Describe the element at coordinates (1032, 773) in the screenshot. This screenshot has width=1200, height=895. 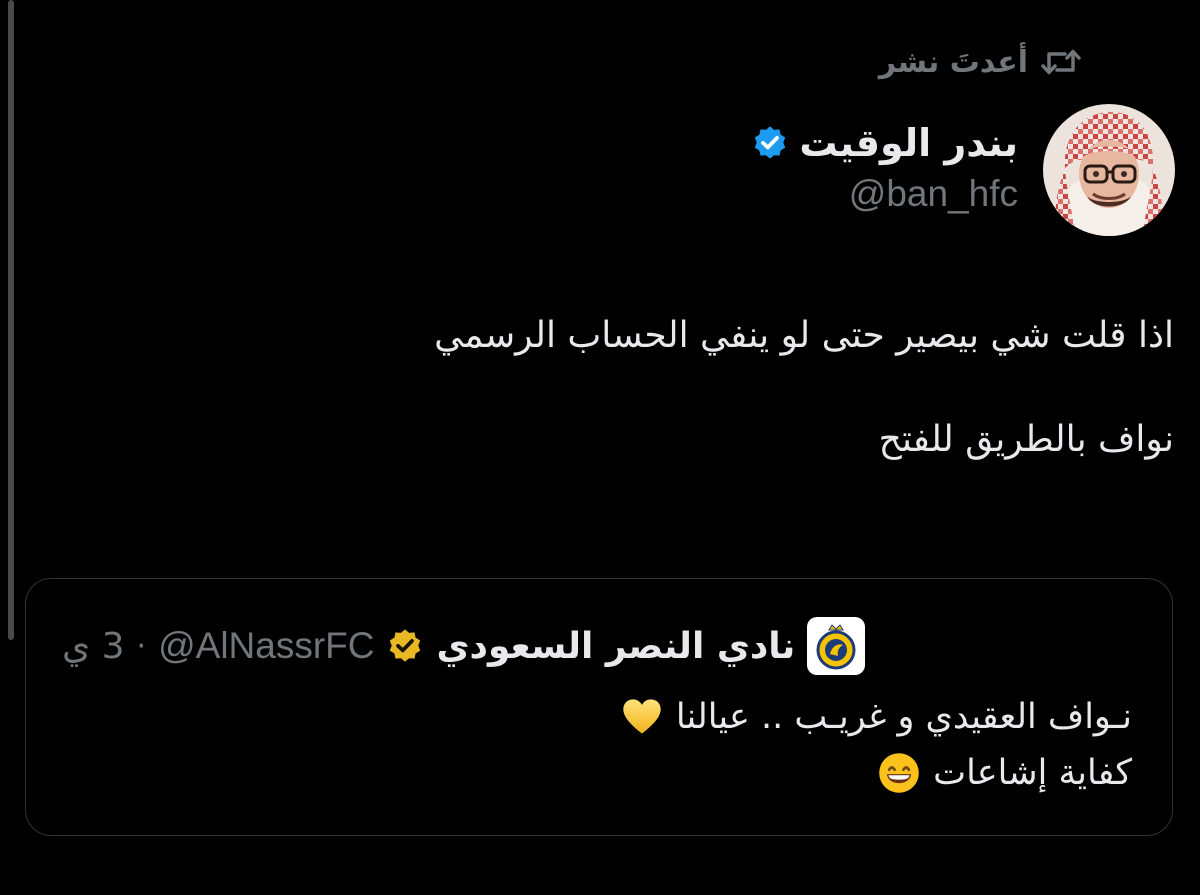
I see `quoted-tweet-text: كفاية إشاعات` at that location.